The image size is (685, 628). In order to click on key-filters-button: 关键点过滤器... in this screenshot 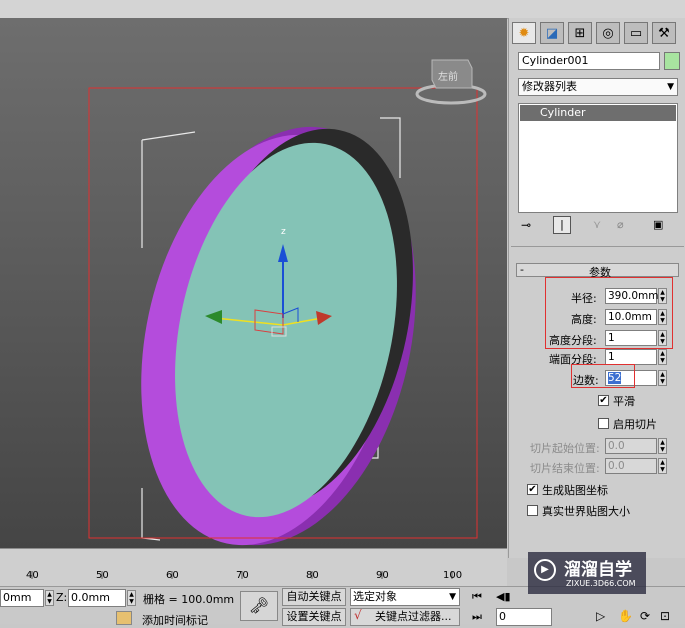, I will do `click(405, 617)`.